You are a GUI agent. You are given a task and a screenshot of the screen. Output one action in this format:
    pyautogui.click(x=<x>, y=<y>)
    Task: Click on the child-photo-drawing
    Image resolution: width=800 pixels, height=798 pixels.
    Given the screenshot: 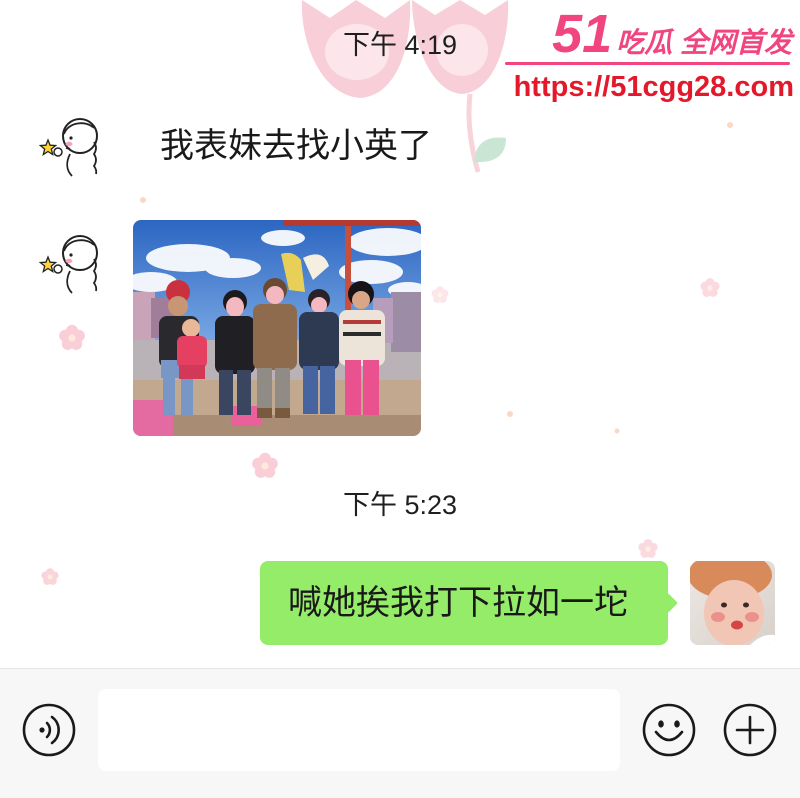 What is the action you would take?
    pyautogui.click(x=732, y=603)
    